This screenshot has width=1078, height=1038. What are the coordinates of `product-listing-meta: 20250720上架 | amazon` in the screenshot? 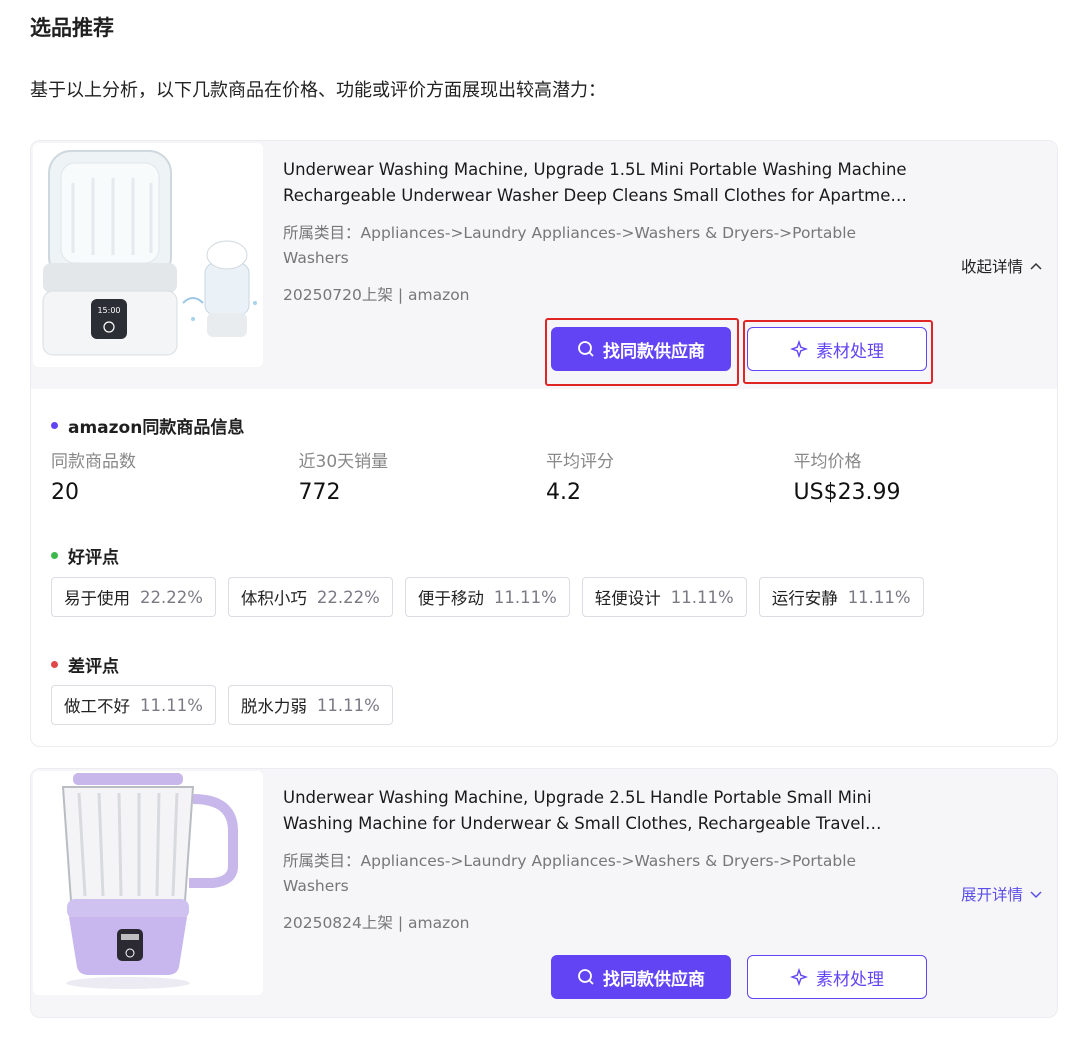 It's located at (376, 295).